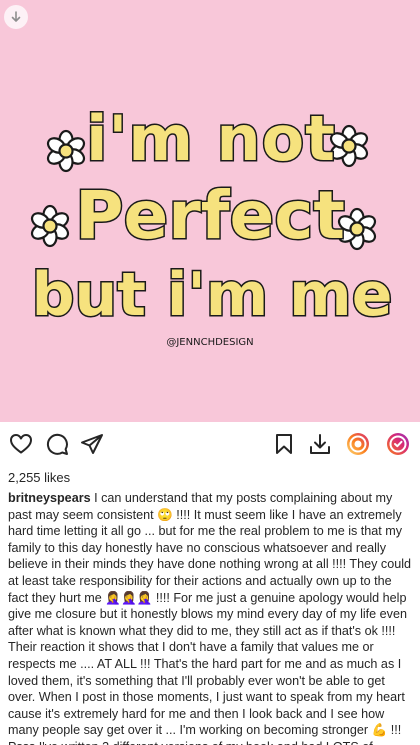 The height and width of the screenshot is (745, 420). What do you see at coordinates (358, 444) in the screenshot?
I see `instagram-icon` at bounding box center [358, 444].